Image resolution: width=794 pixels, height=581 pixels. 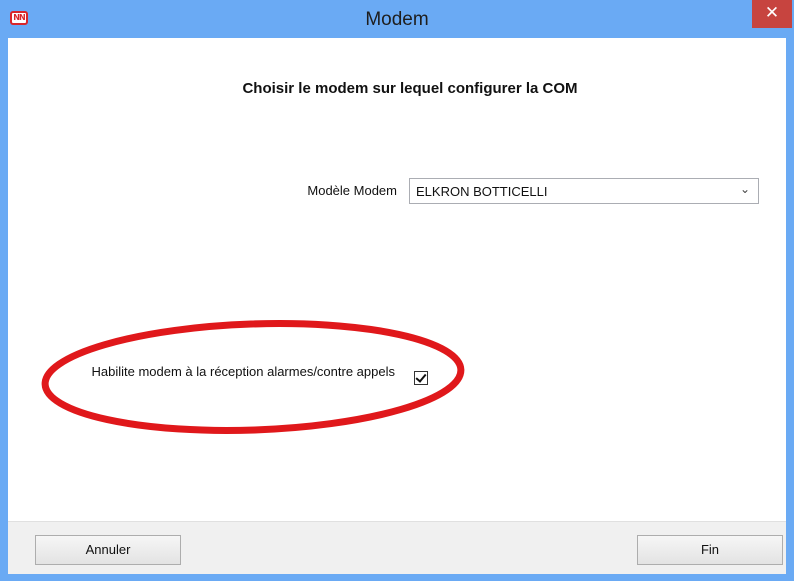 What do you see at coordinates (584, 191) in the screenshot?
I see `modem-model-select: ELKRON BOTTICELLI ⌄` at bounding box center [584, 191].